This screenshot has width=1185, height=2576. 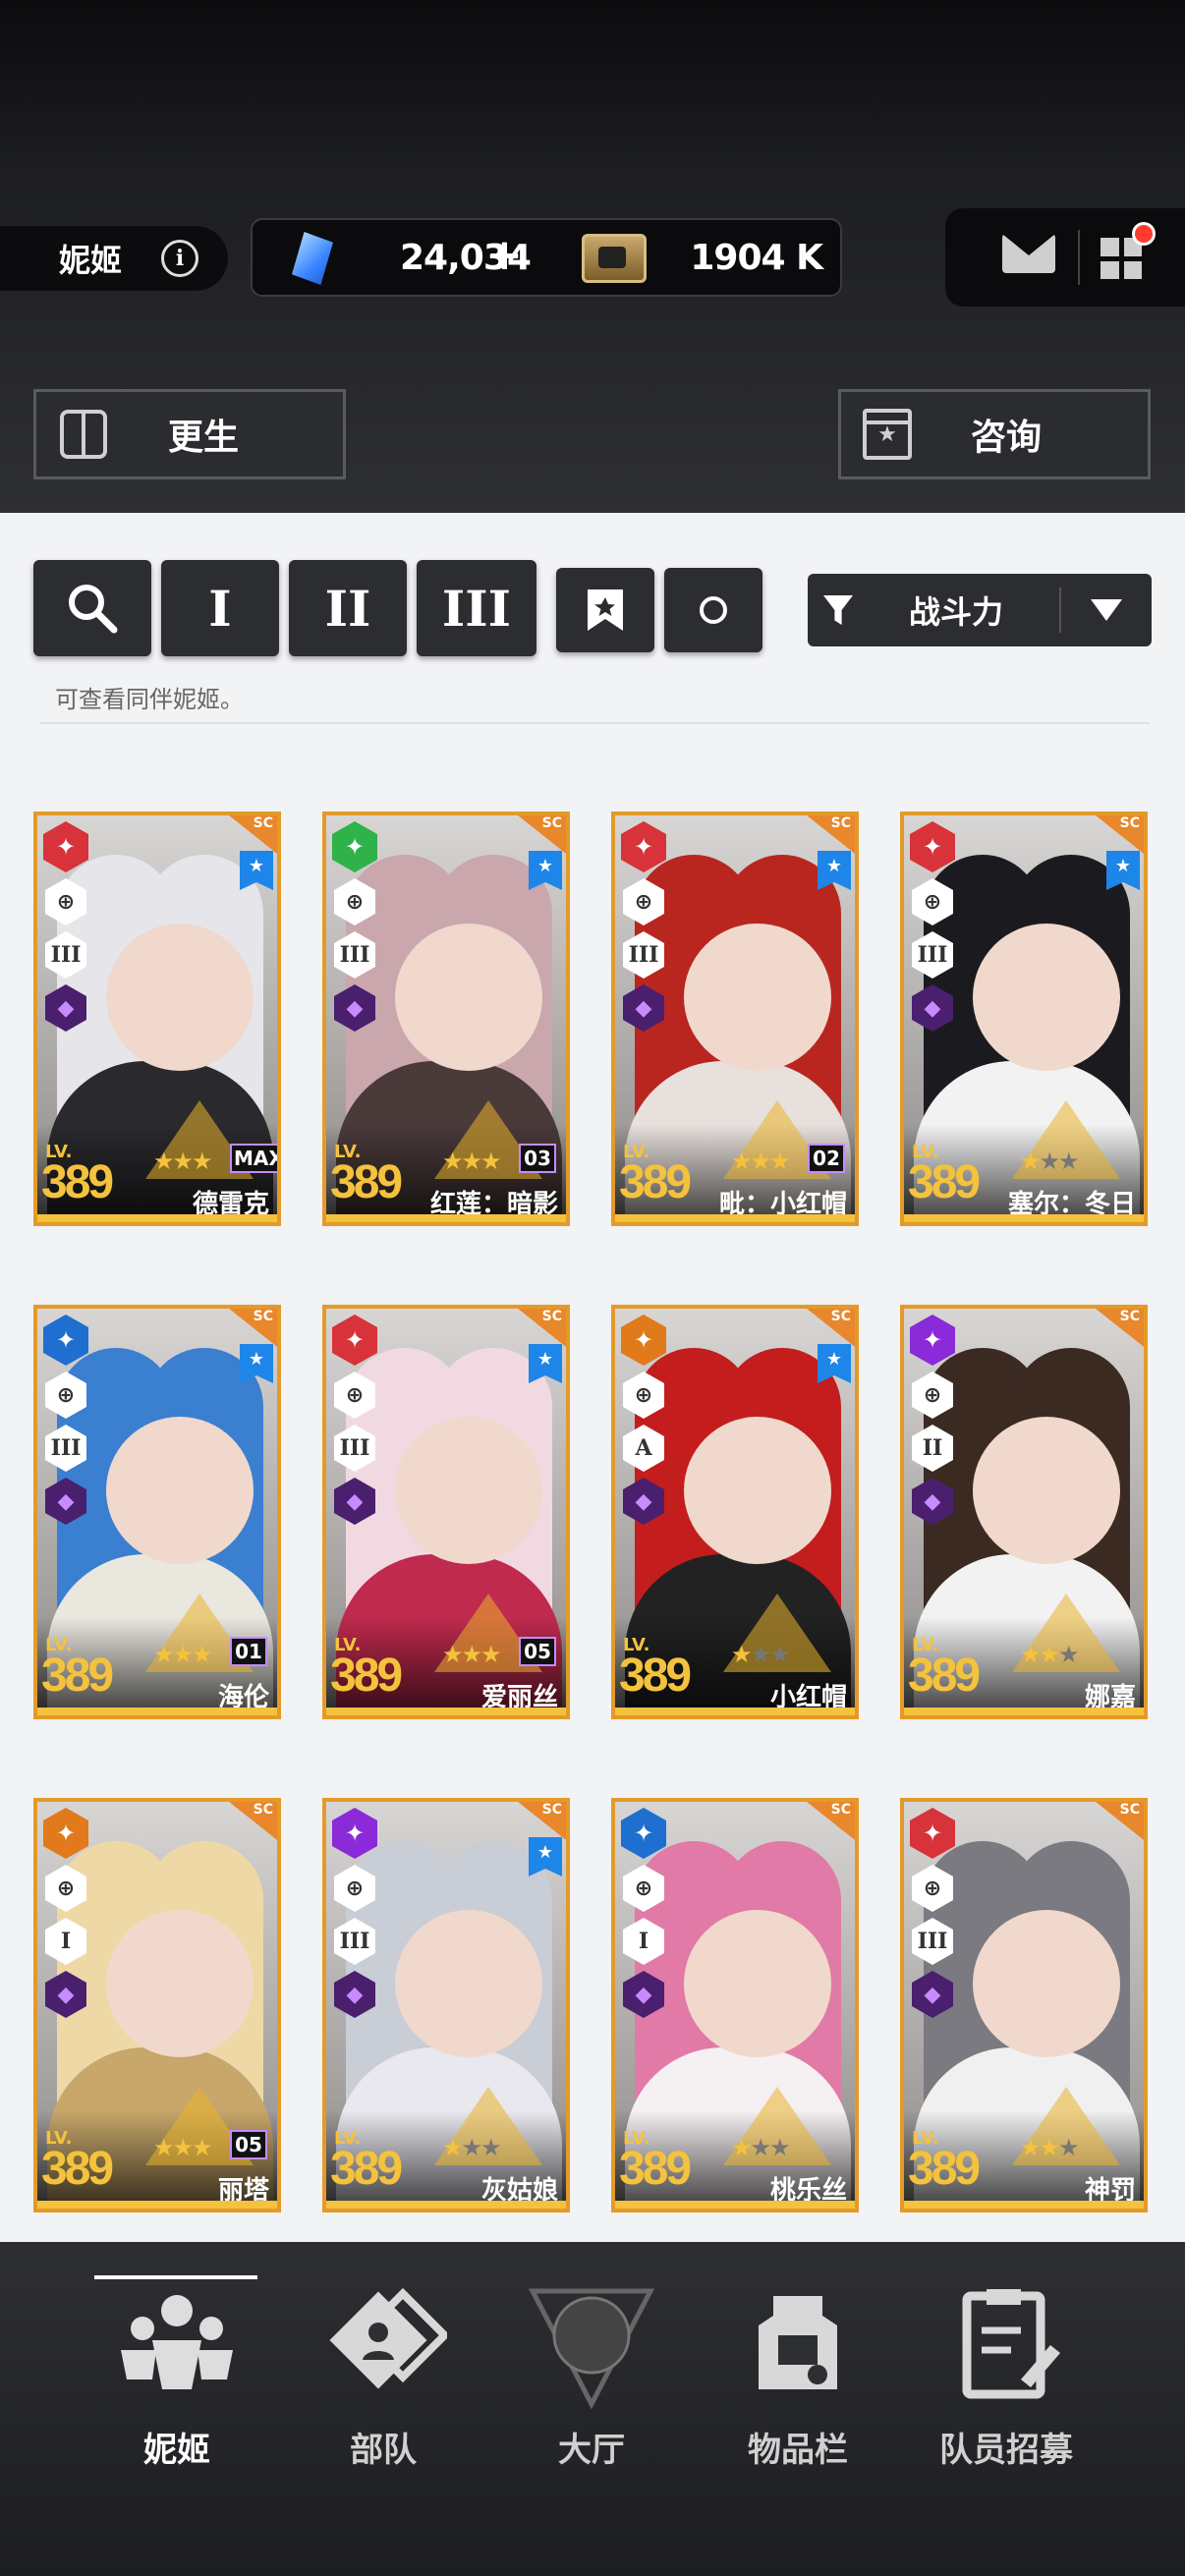 I want to click on core-badge: 03, so click(x=538, y=1158).